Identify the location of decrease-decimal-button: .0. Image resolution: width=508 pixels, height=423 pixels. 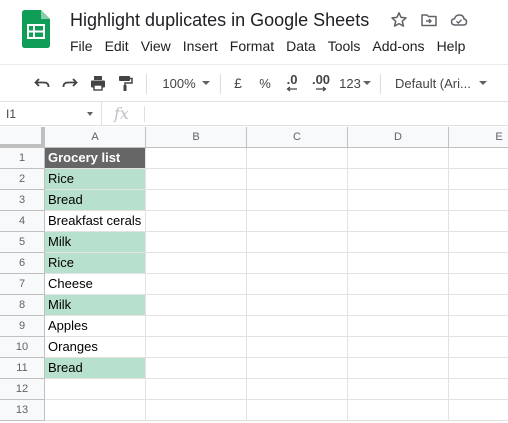
(292, 82).